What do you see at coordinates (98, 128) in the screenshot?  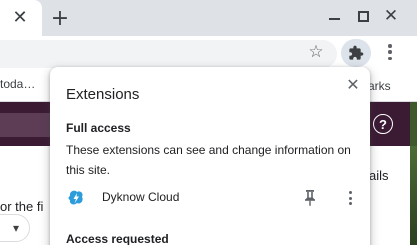 I see `full-access-heading: Full access` at bounding box center [98, 128].